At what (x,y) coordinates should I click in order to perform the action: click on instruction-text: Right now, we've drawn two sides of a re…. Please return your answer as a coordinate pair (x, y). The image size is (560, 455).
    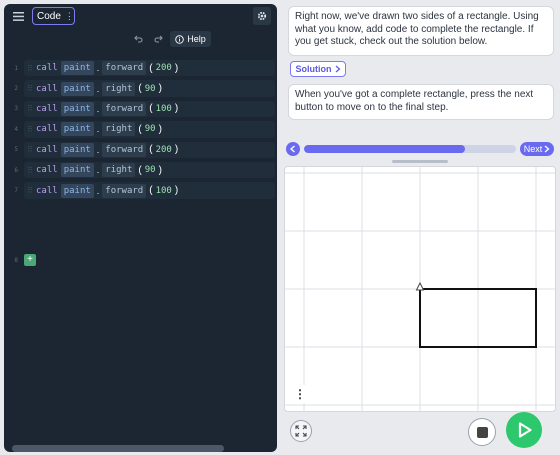
    Looking at the image, I should click on (417, 29).